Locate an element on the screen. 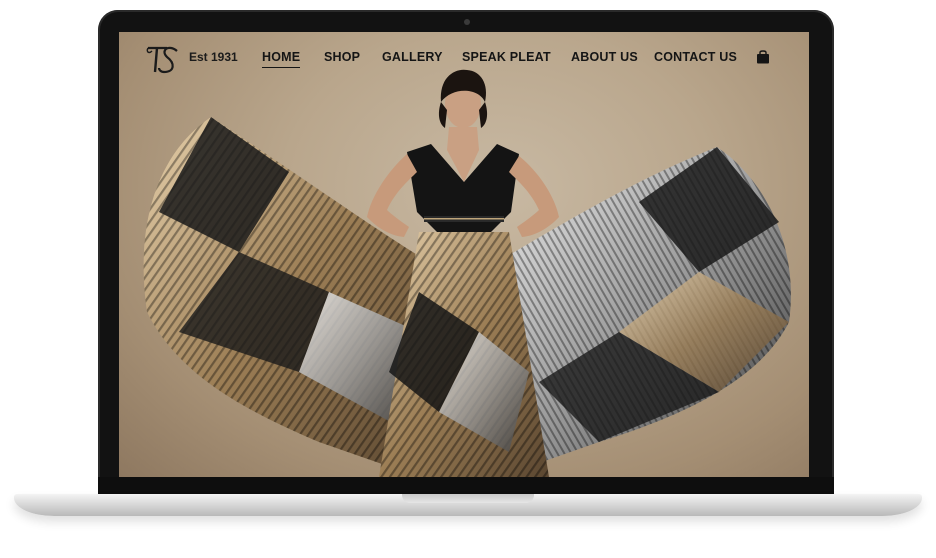 This screenshot has height=558, width=936. brand-logo is located at coordinates (163, 59).